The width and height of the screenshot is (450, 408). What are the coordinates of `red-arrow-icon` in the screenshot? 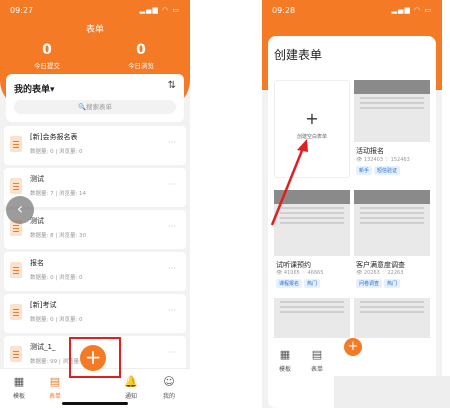 It's located at (289, 182).